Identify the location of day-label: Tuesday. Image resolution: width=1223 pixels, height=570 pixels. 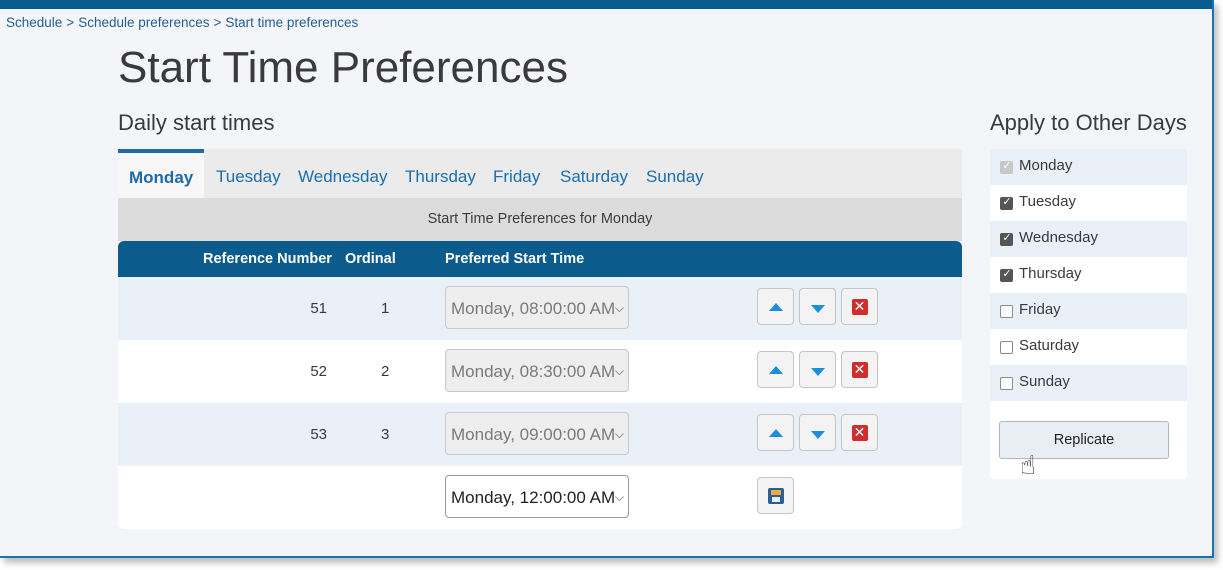
(1047, 201).